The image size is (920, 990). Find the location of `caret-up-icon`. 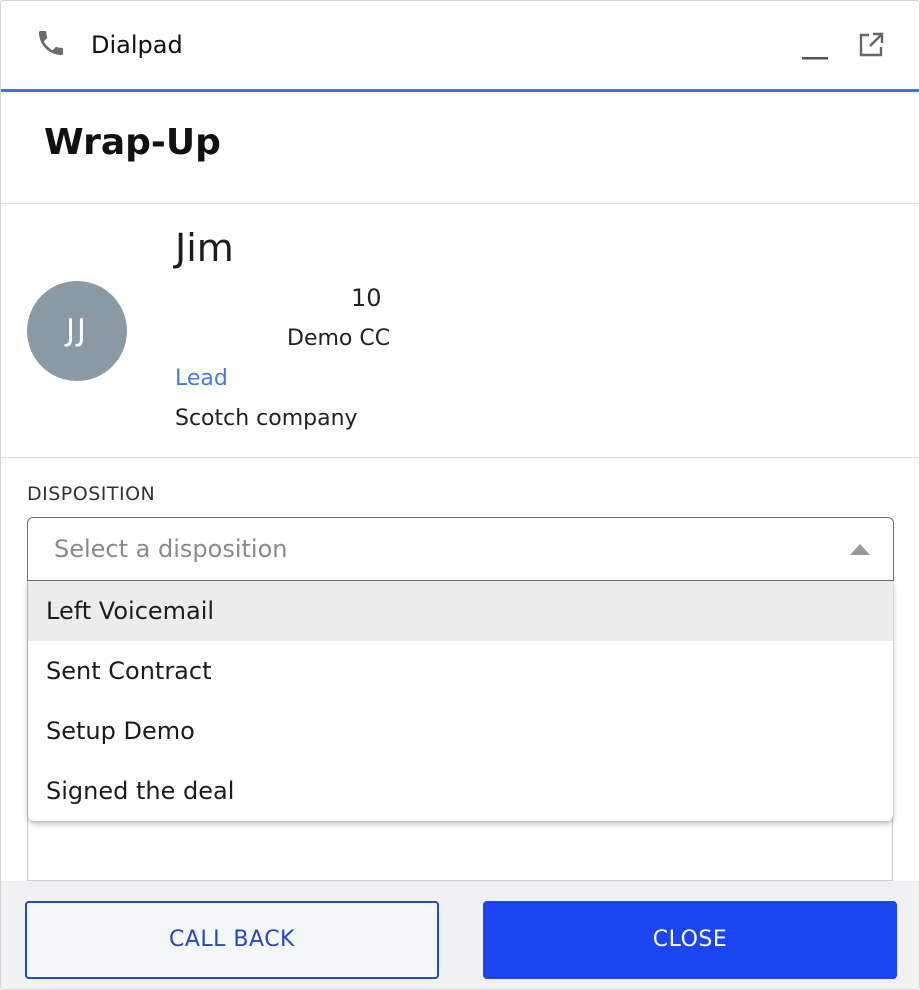

caret-up-icon is located at coordinates (860, 549).